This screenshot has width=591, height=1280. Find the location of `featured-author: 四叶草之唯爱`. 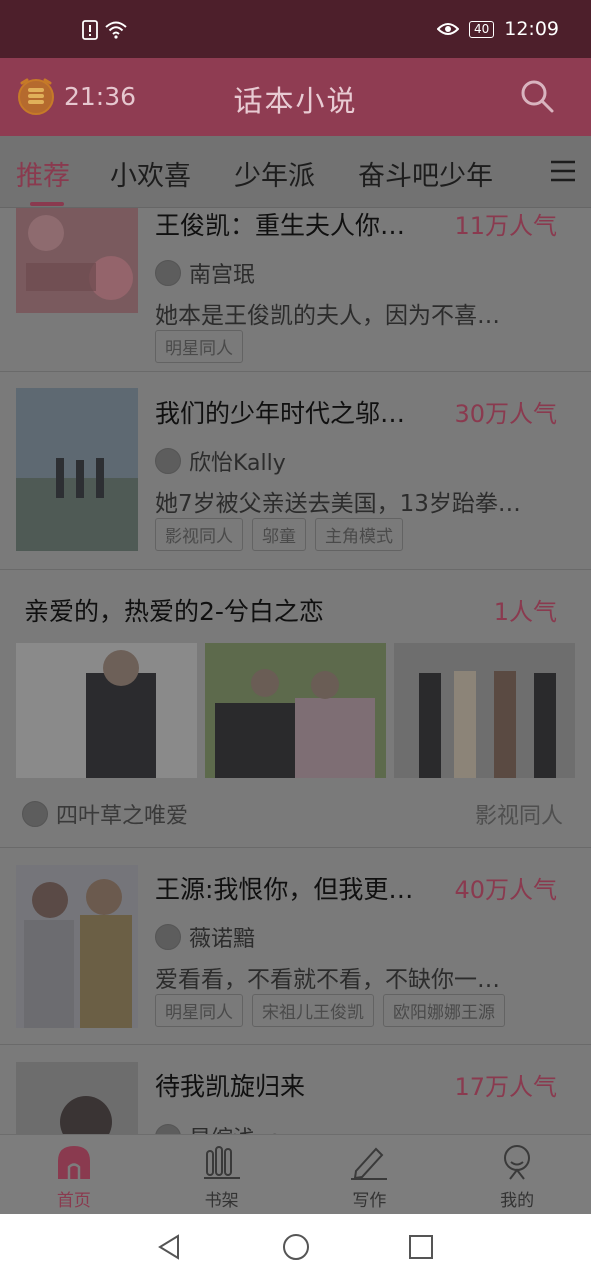

featured-author: 四叶草之唯爱 is located at coordinates (105, 814).